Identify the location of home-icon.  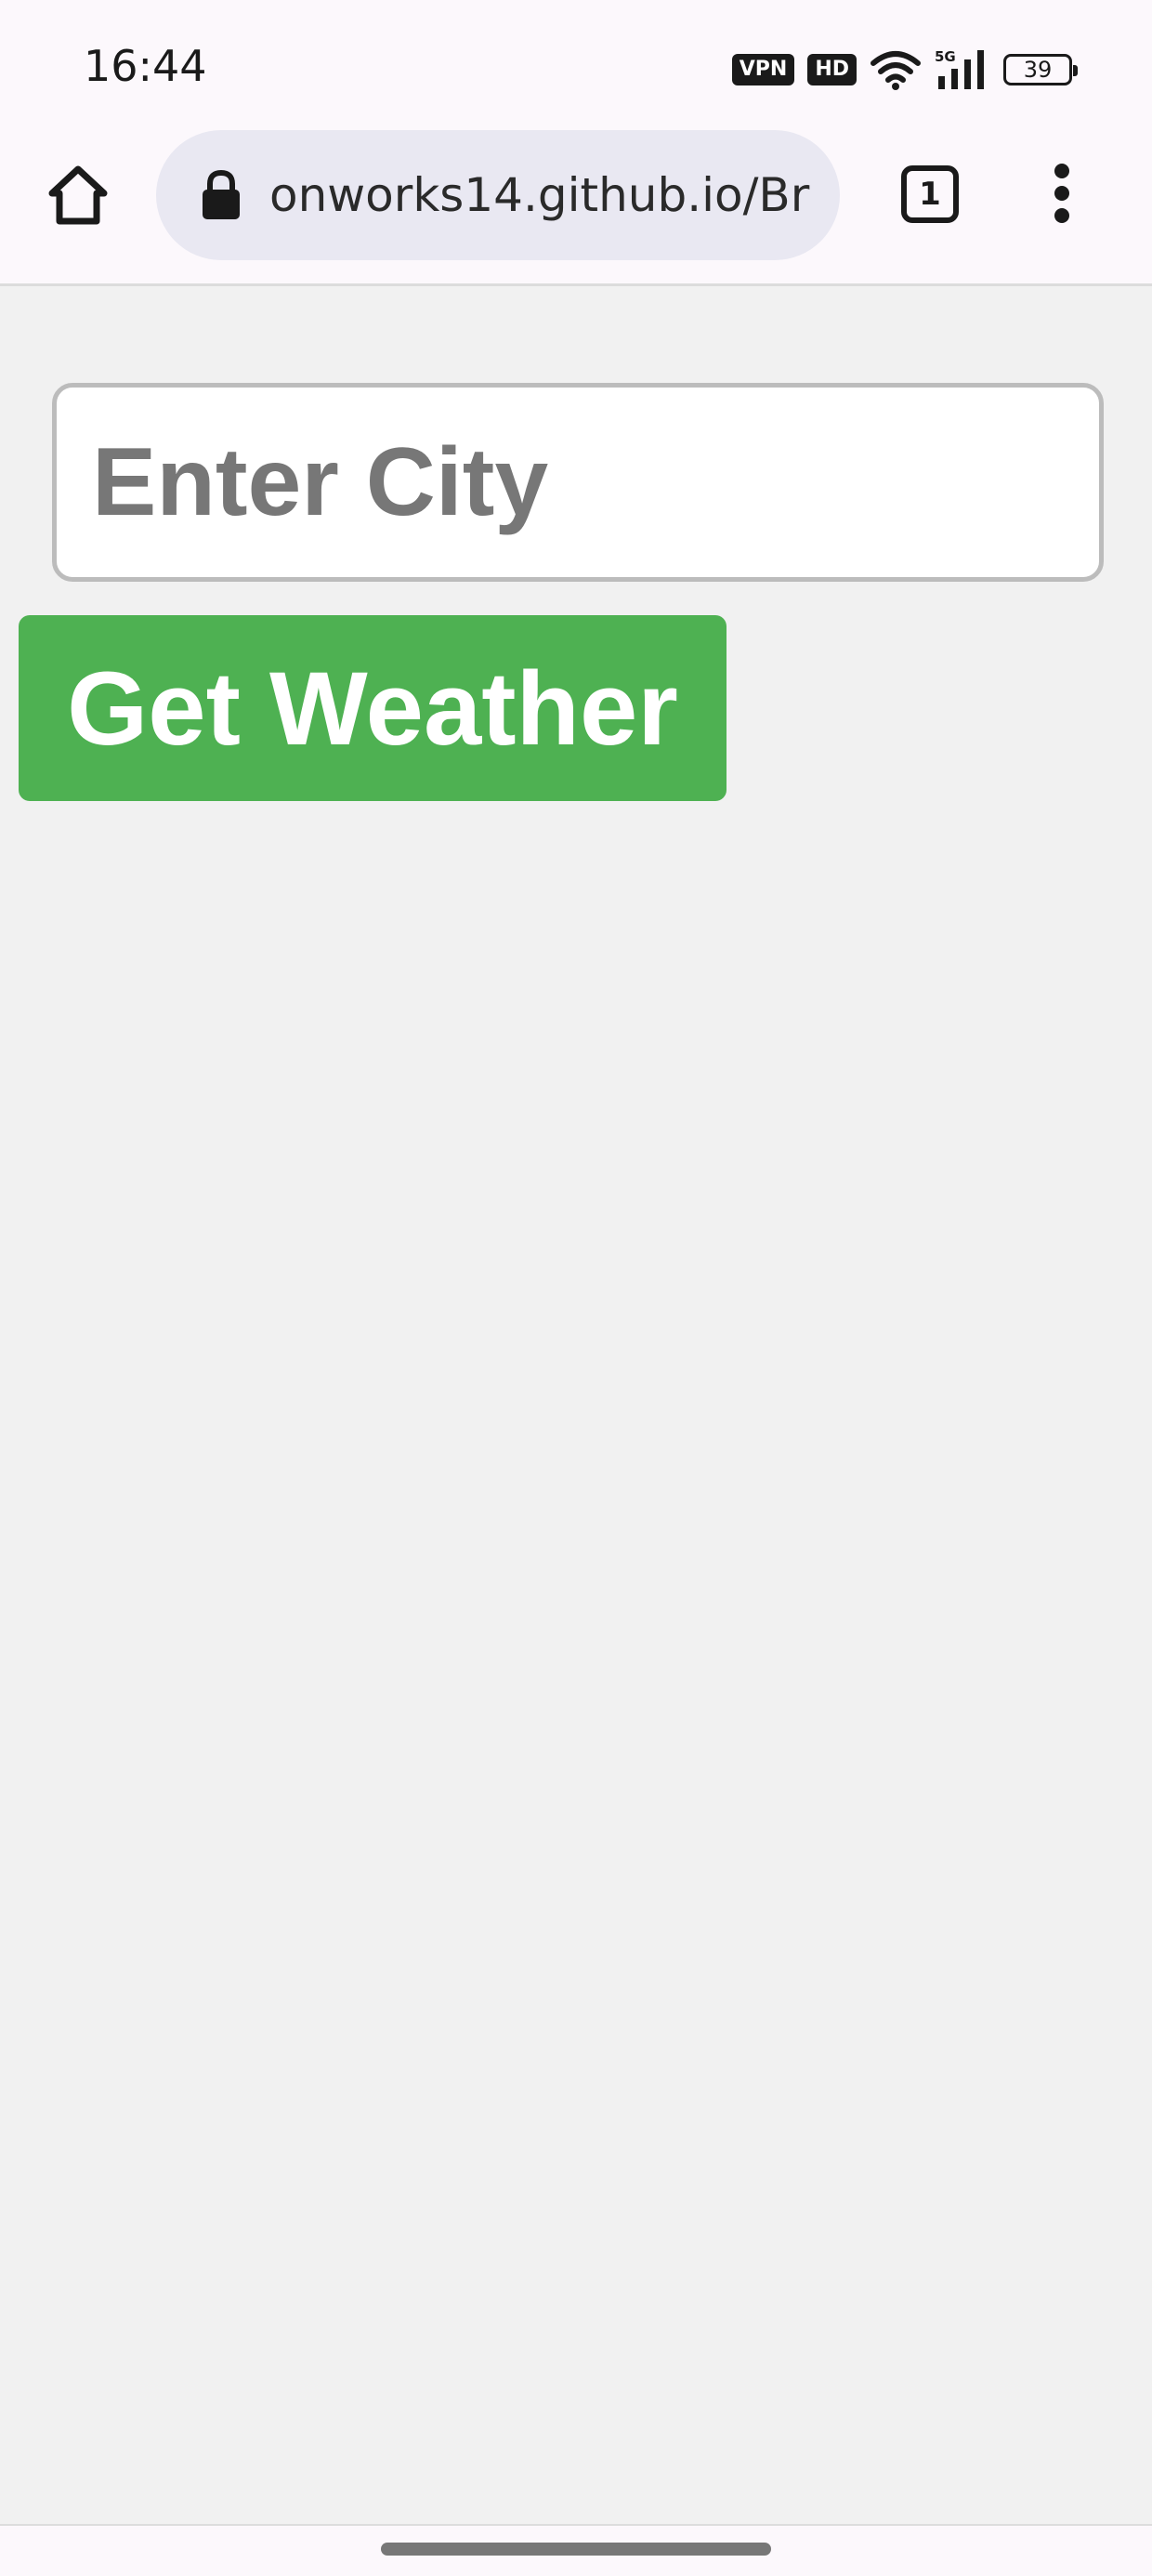
(78, 195).